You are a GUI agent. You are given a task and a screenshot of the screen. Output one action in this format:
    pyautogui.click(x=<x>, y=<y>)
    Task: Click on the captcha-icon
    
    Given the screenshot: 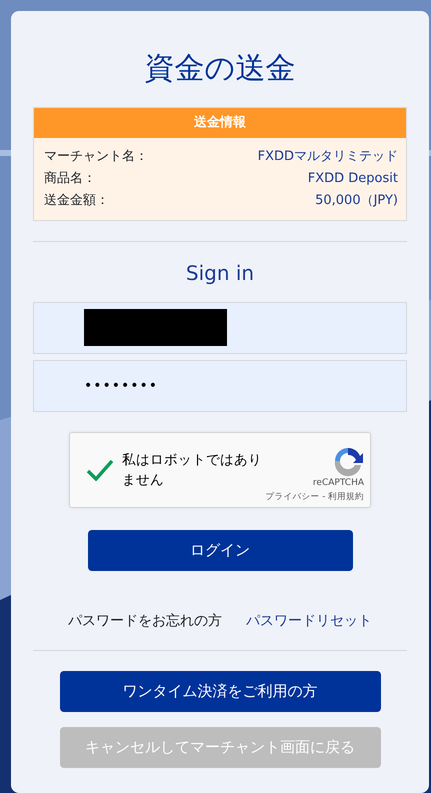 What is the action you would take?
    pyautogui.click(x=348, y=461)
    